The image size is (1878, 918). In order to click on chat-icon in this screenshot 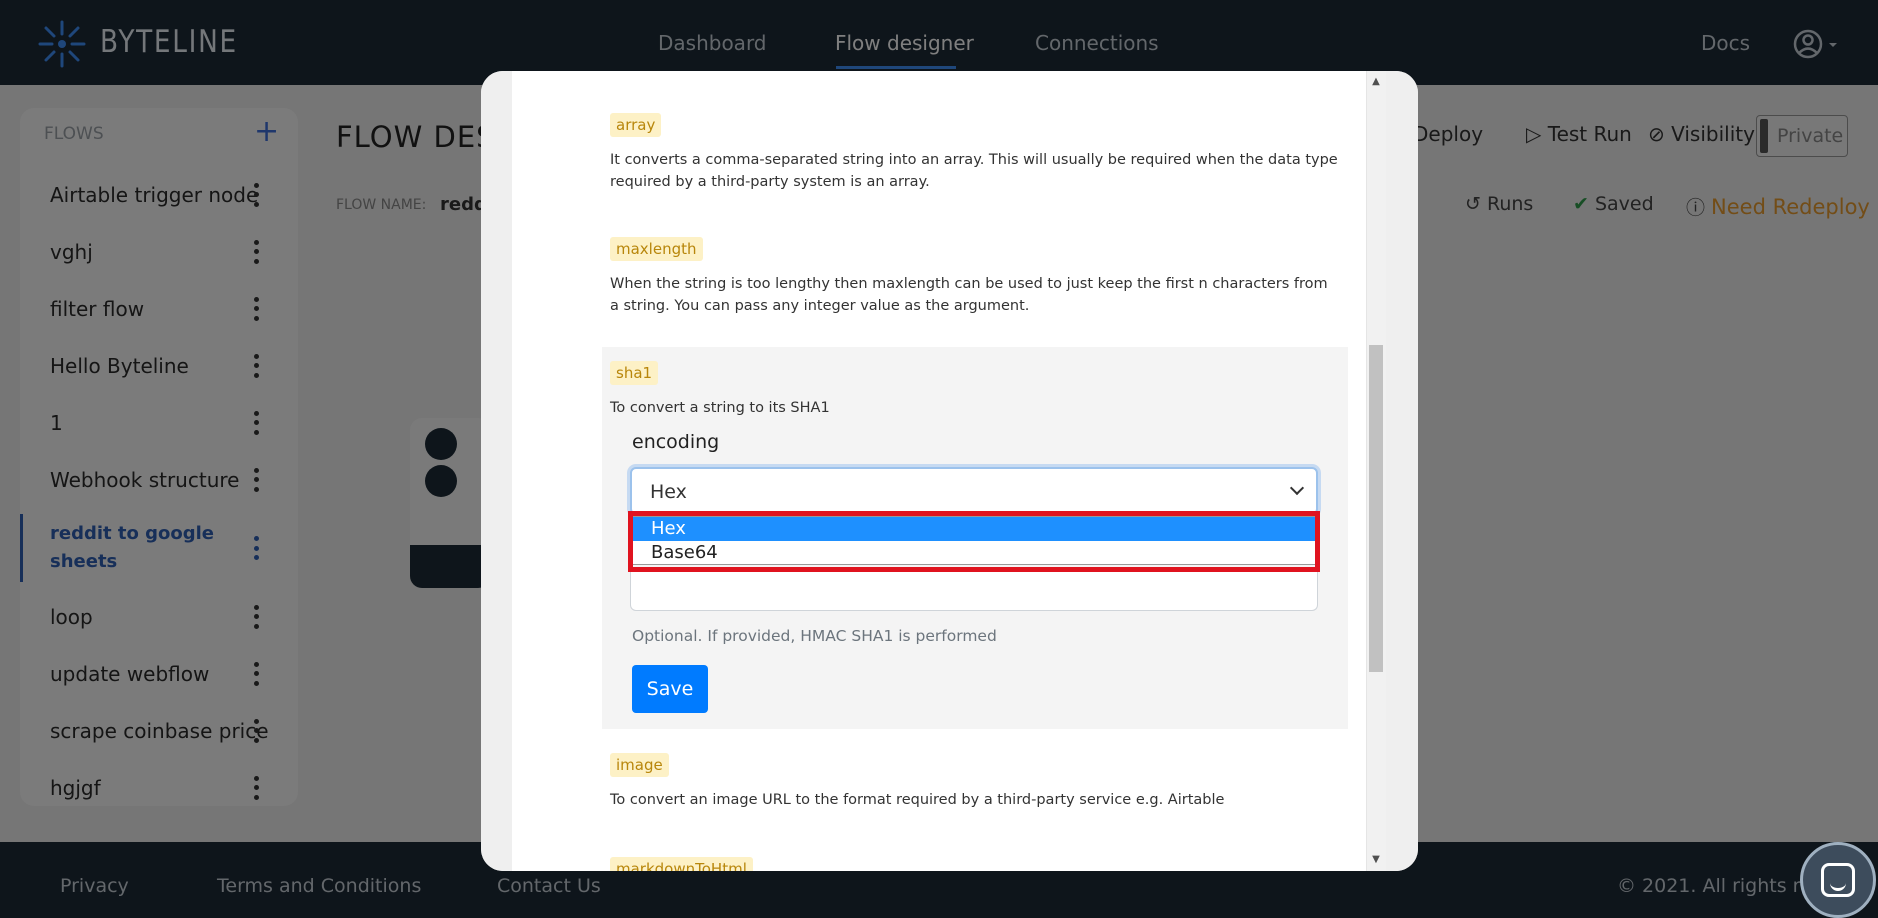, I will do `click(1838, 880)`.